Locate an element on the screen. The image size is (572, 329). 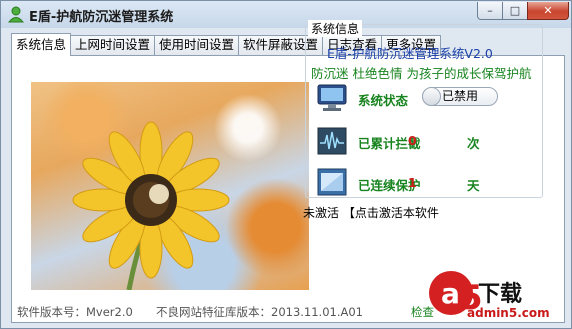
activation-row: 未激活 【点击激活本软件 is located at coordinates (371, 212).